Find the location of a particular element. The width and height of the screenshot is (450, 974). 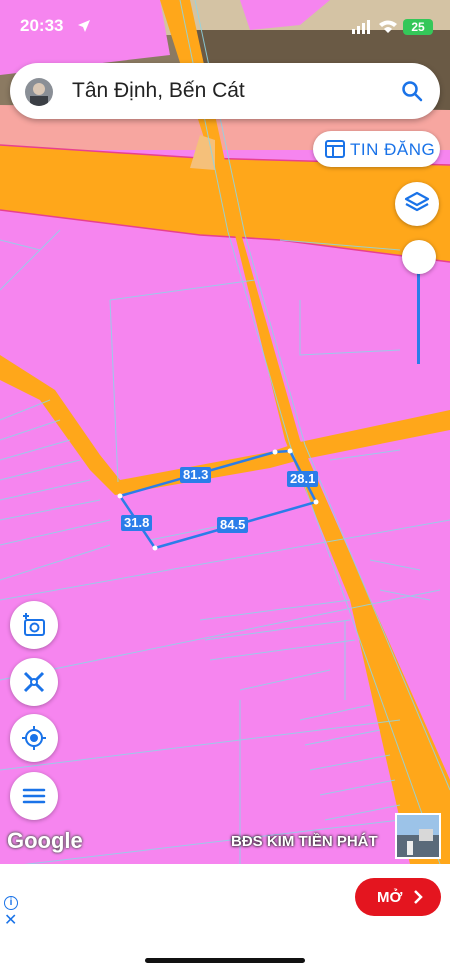

dimension-left: 31.8 is located at coordinates (137, 523).